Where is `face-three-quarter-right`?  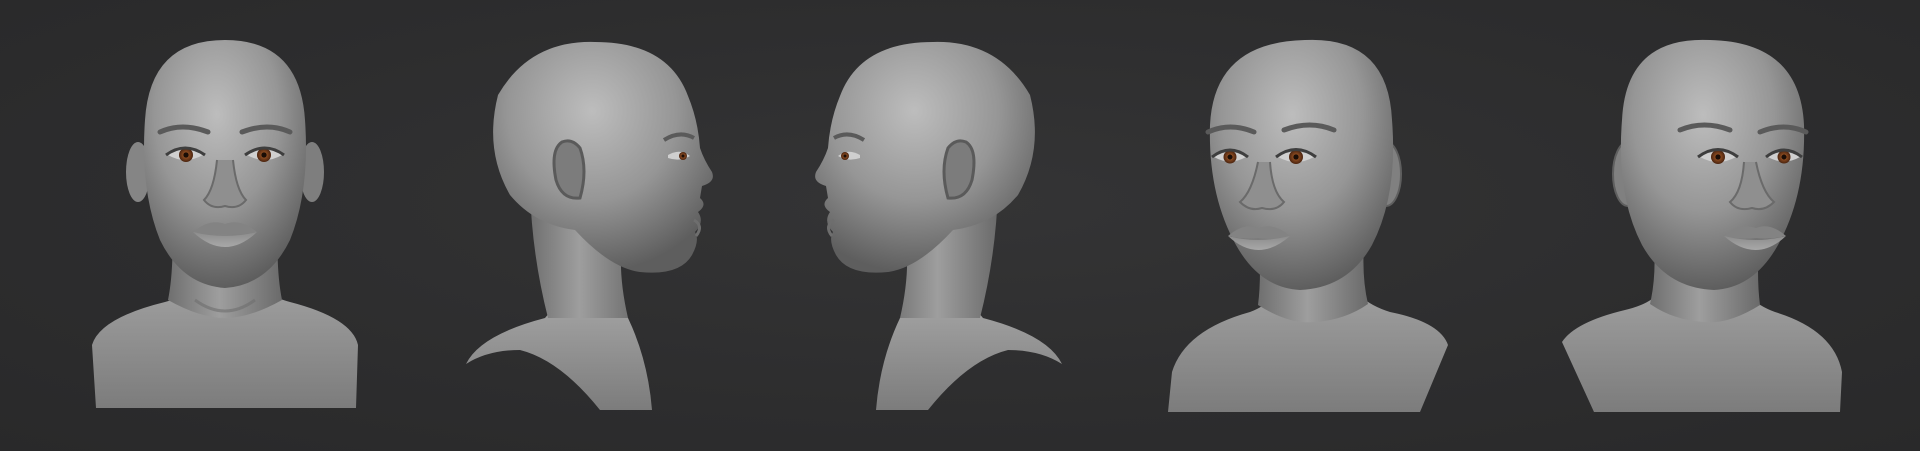 face-three-quarter-right is located at coordinates (1712, 165).